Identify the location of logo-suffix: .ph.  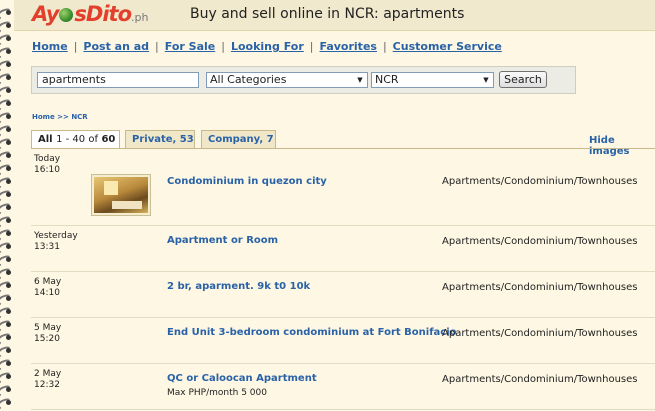
(140, 17).